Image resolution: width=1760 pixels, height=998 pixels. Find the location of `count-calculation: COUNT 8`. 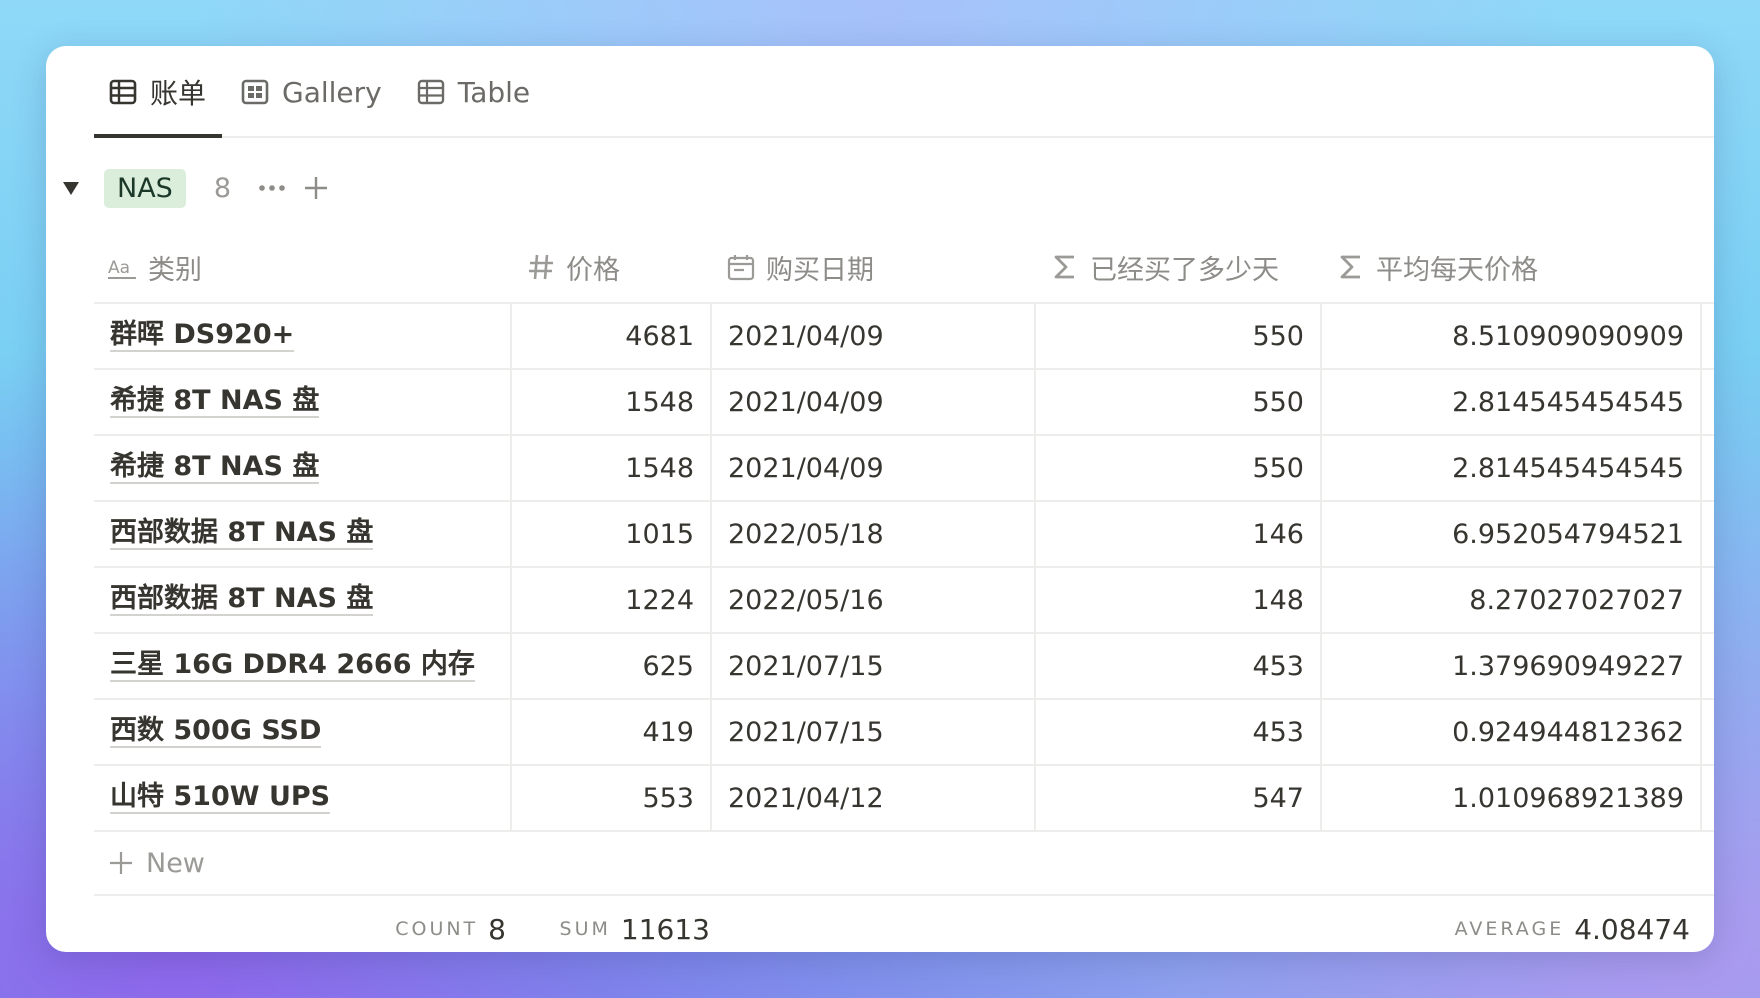

count-calculation: COUNT 8 is located at coordinates (450, 924).